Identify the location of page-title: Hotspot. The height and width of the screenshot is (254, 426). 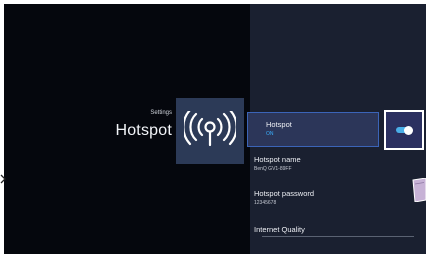
(143, 130).